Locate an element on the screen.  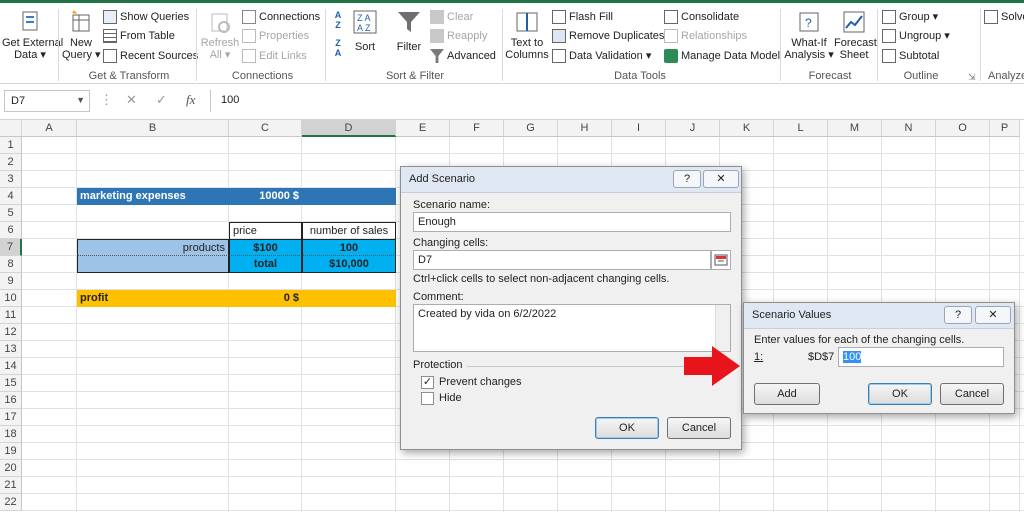
what-if-analysis-button: ? What-If Analysis ▾ is located at coordinates (809, 35).